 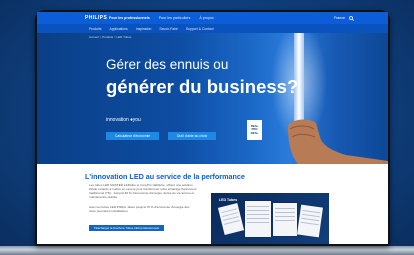 I want to click on subnav-support: Support & Contact, so click(x=200, y=29).